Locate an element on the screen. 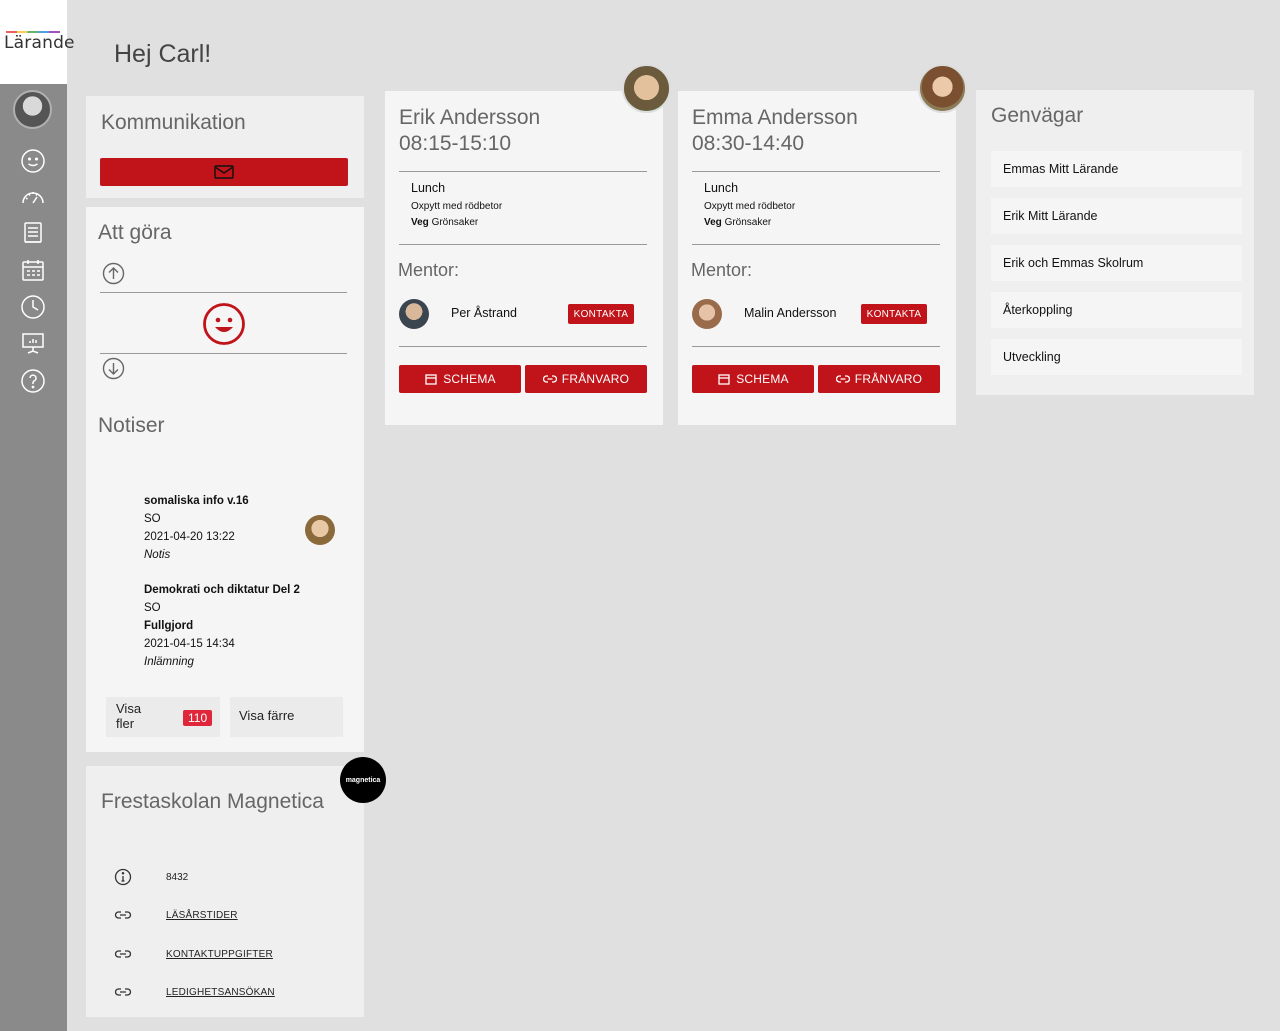  user-avatar is located at coordinates (32, 109).